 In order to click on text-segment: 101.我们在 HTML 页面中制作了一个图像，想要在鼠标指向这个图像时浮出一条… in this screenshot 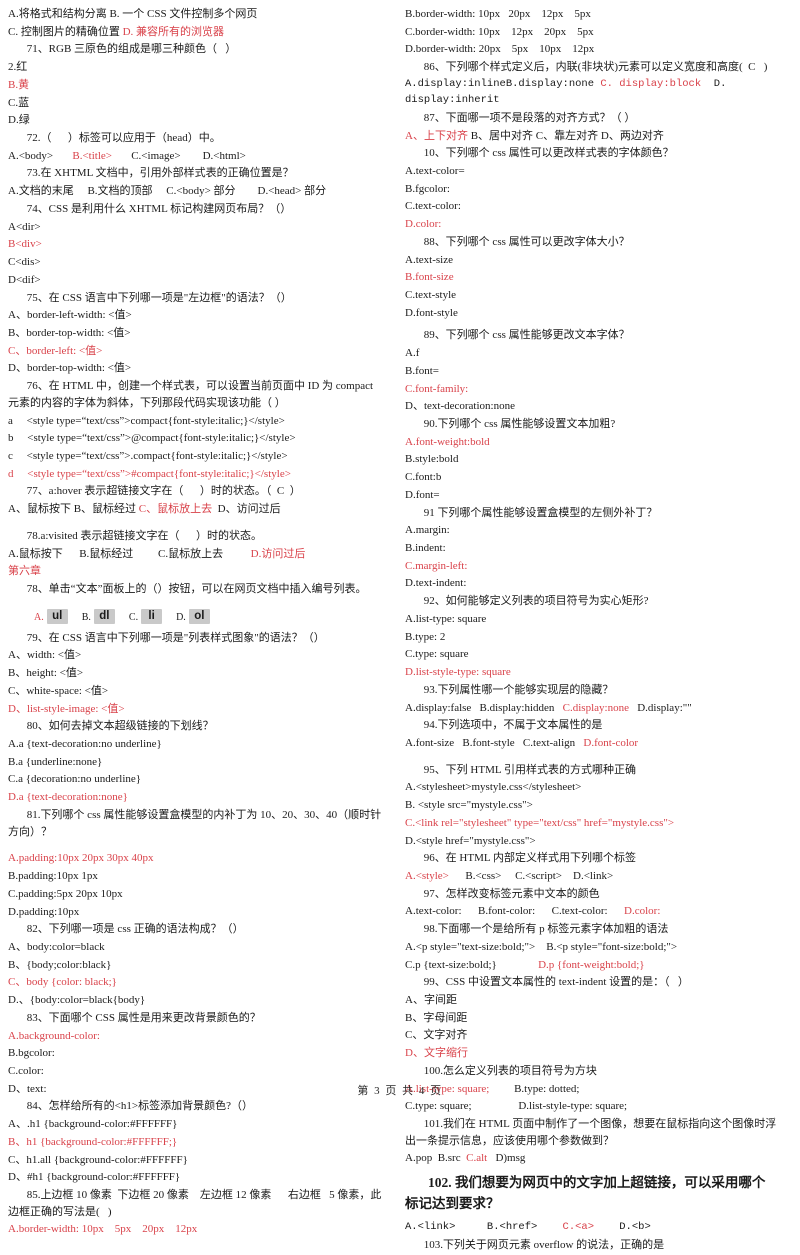, I will do `click(591, 1132)`.